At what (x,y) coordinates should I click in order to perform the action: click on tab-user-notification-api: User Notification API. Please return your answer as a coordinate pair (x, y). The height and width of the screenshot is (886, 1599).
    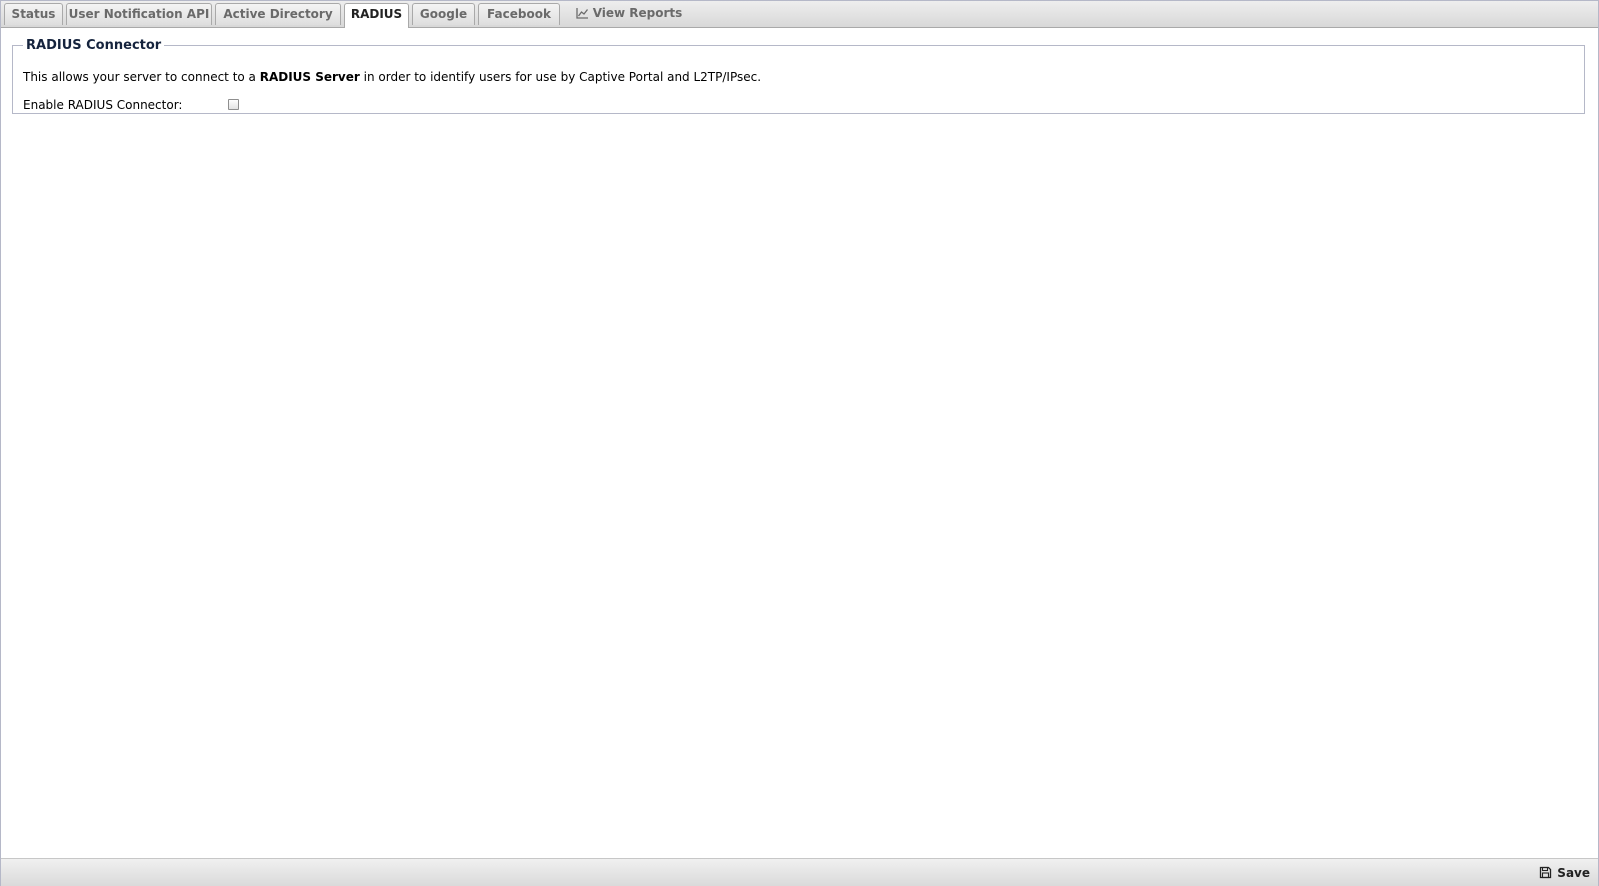
    Looking at the image, I should click on (139, 14).